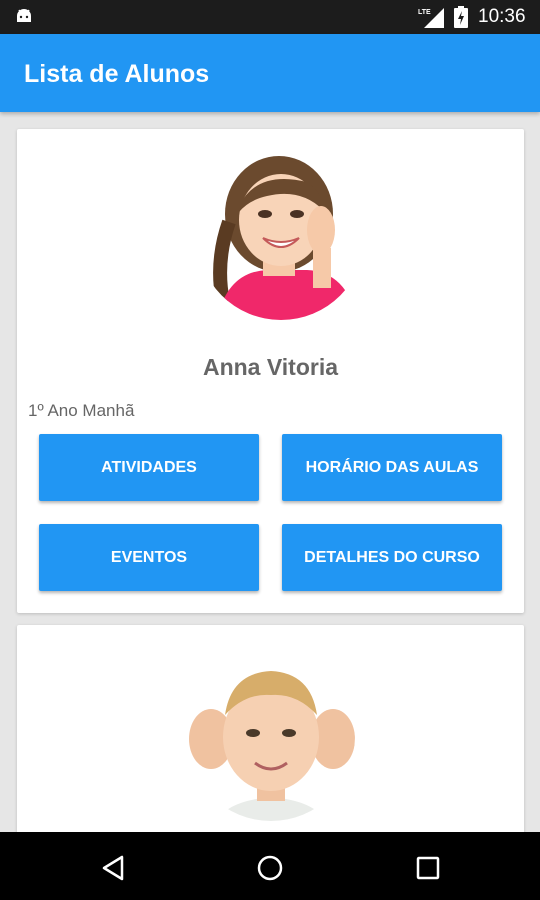 Image resolution: width=540 pixels, height=900 pixels. I want to click on svg-text: LTE, so click(424, 12).